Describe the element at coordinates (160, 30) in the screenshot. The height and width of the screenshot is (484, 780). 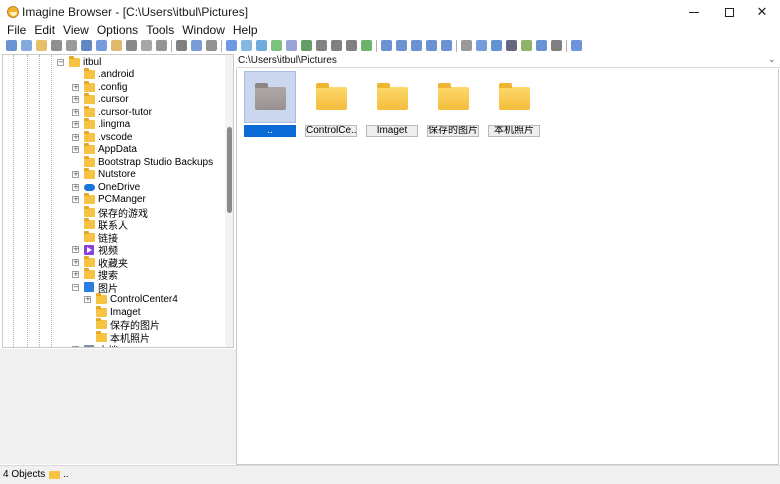
I see `menu-tools: Tools` at that location.